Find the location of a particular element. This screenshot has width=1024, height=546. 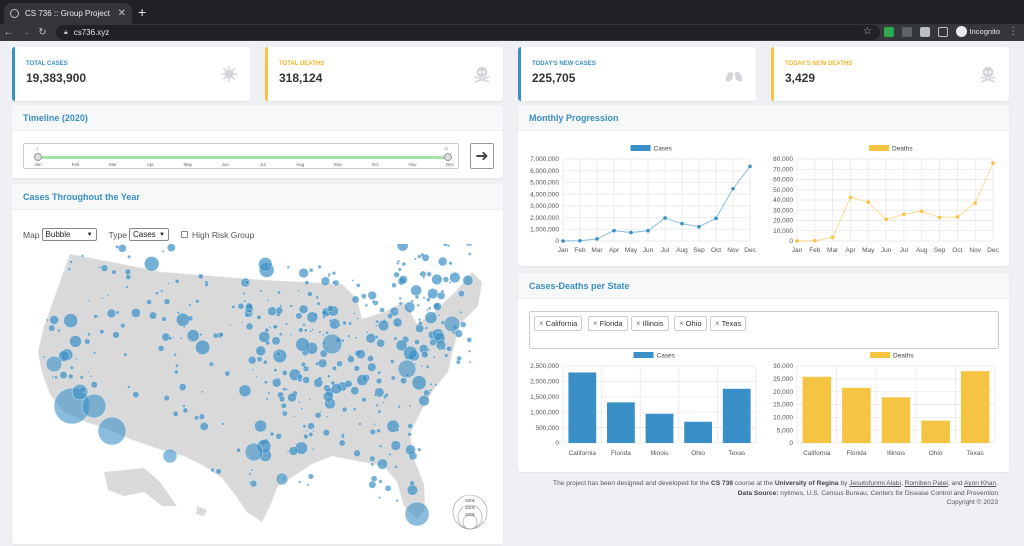

bookmark-star-icon: ☆ is located at coordinates (867, 31).